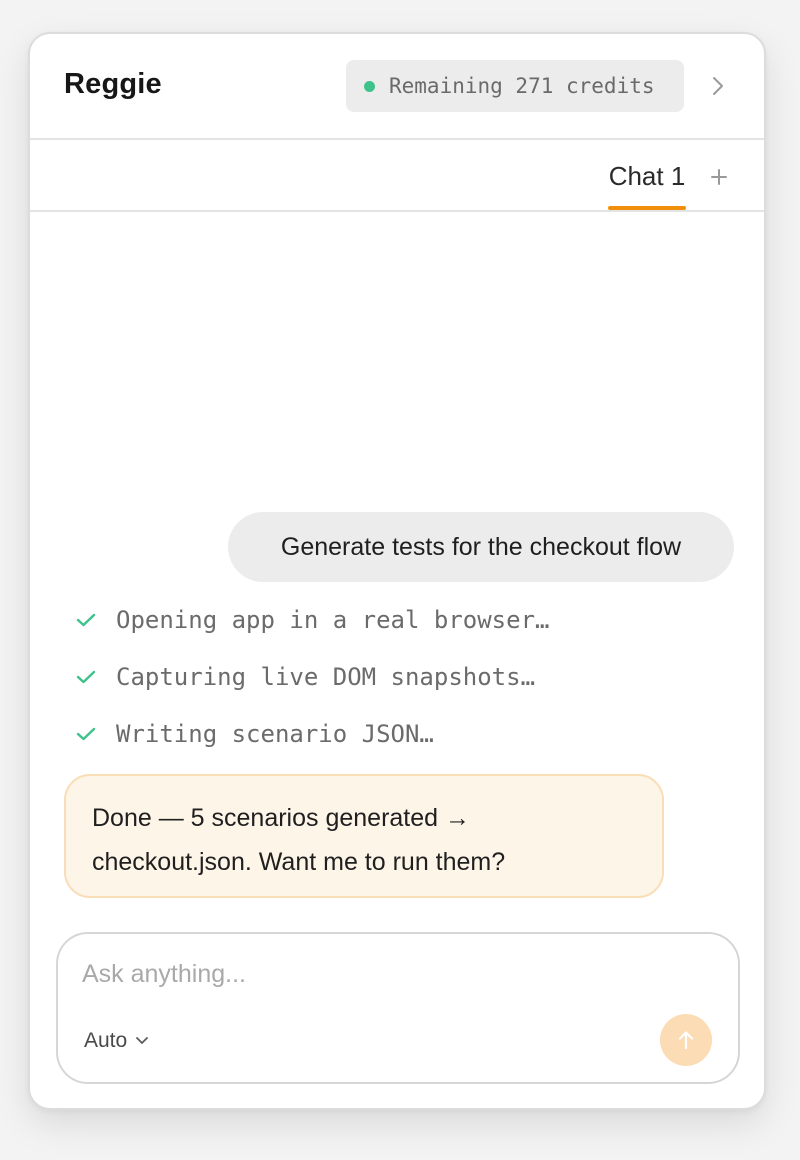 This screenshot has width=800, height=1160. What do you see at coordinates (522, 86) in the screenshot?
I see `credits-text: Remaining 271 credits` at bounding box center [522, 86].